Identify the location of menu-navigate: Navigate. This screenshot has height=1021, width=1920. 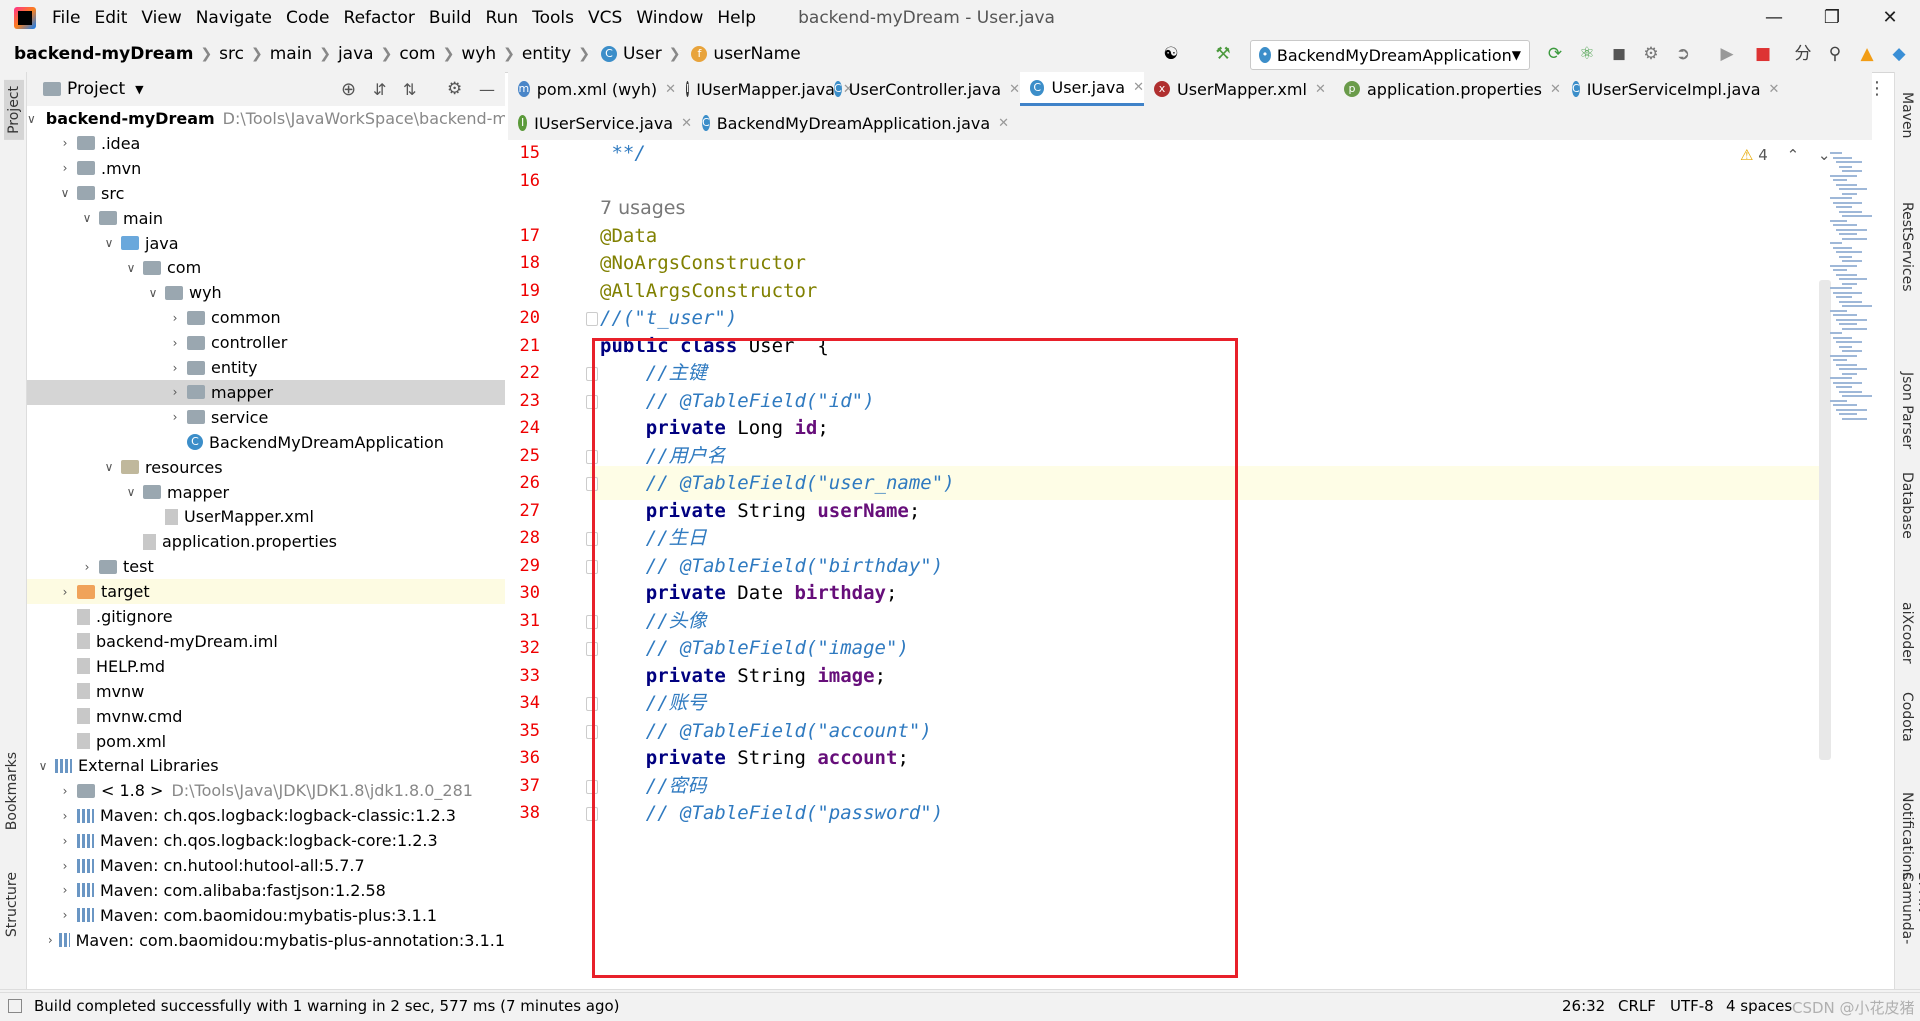
(234, 18).